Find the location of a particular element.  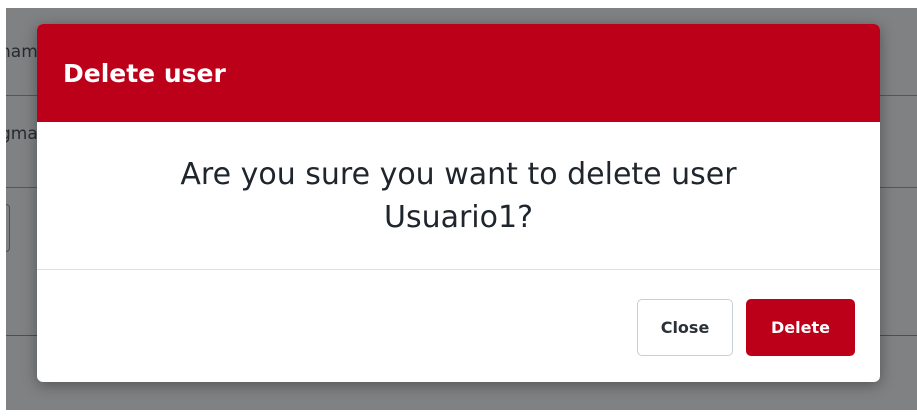

close-button: Close is located at coordinates (685, 327).